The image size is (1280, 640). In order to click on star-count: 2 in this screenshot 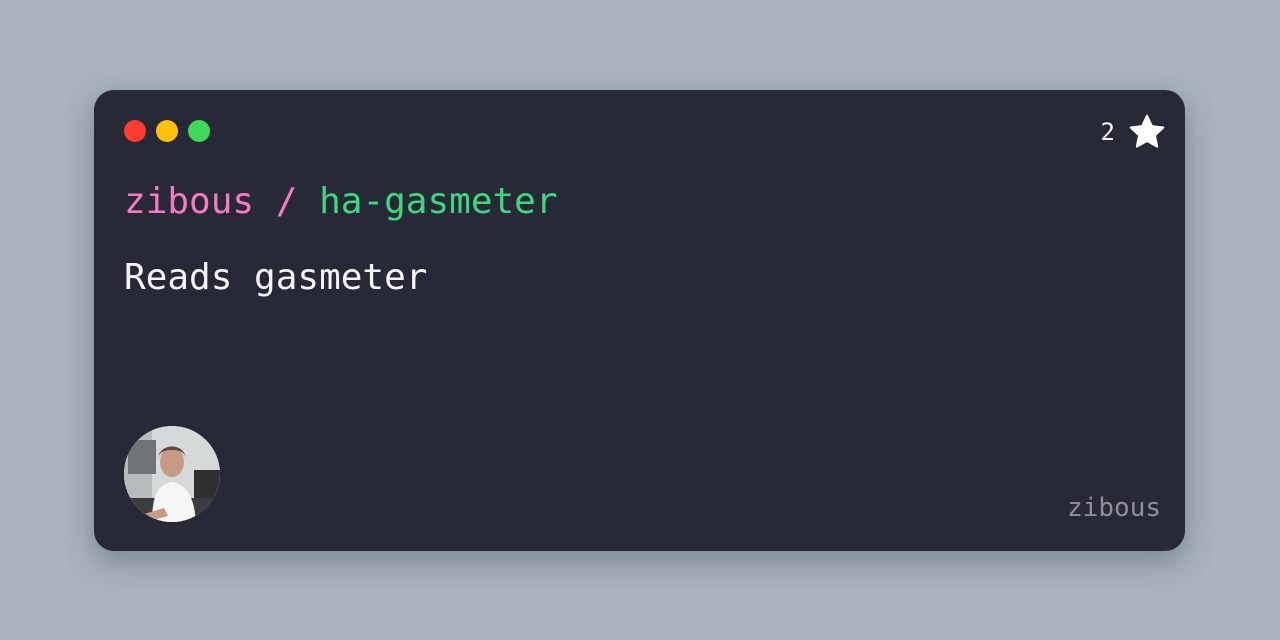, I will do `click(1107, 132)`.